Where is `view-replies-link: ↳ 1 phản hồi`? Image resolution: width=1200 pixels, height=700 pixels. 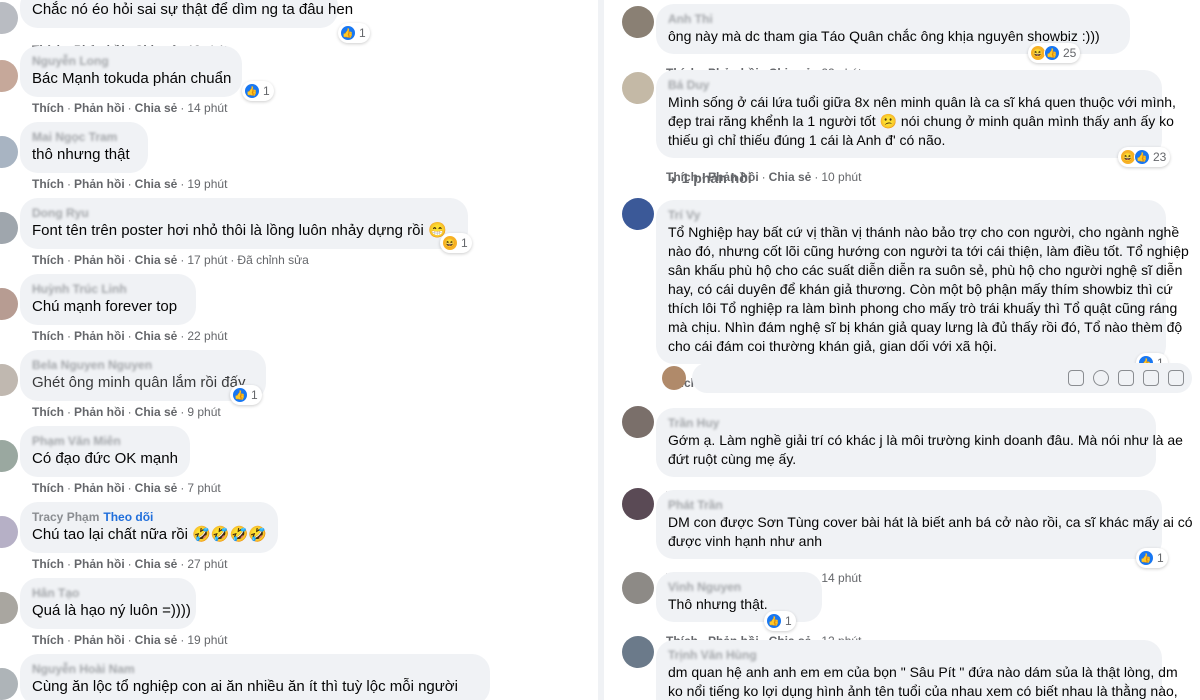
view-replies-link: ↳ 1 phản hồi is located at coordinates (709, 178).